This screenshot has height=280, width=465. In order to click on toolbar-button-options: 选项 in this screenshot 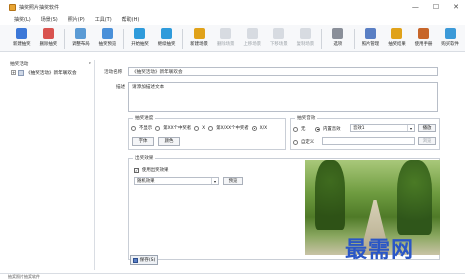, I will do `click(338, 36)`.